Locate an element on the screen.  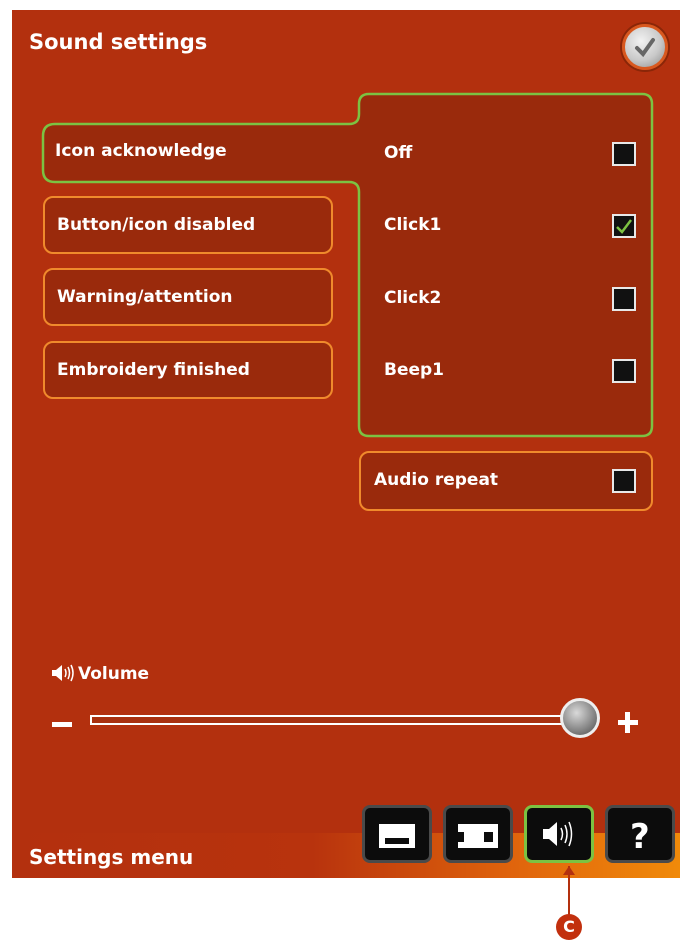
option-off-label: Off is located at coordinates (398, 153).